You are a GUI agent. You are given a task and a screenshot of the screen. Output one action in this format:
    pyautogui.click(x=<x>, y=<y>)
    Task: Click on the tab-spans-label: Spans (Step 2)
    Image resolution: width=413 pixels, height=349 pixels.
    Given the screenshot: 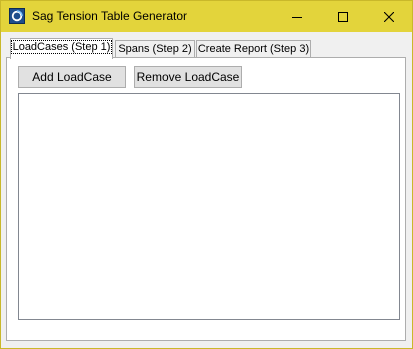 What is the action you would take?
    pyautogui.click(x=155, y=49)
    